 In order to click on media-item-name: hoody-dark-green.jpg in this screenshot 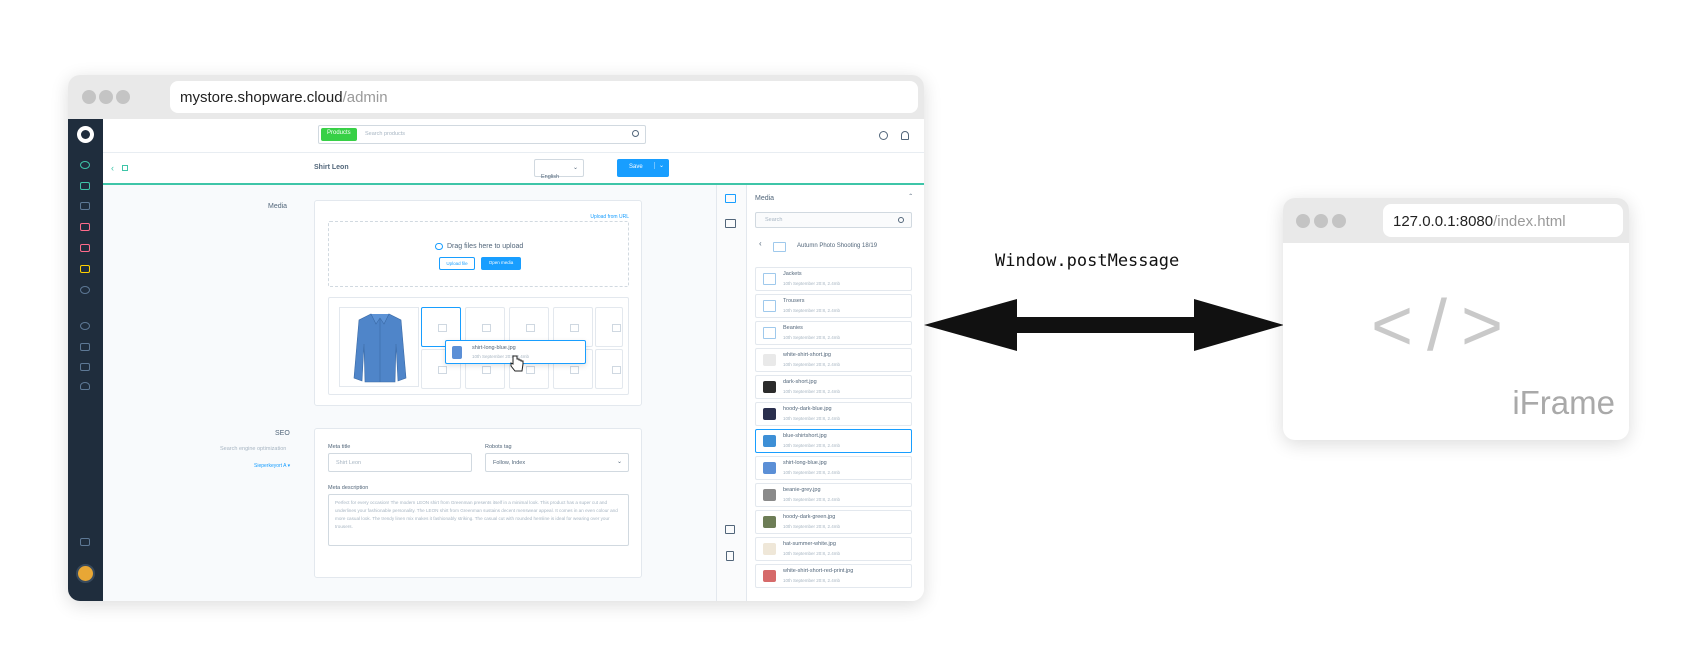, I will do `click(809, 517)`.